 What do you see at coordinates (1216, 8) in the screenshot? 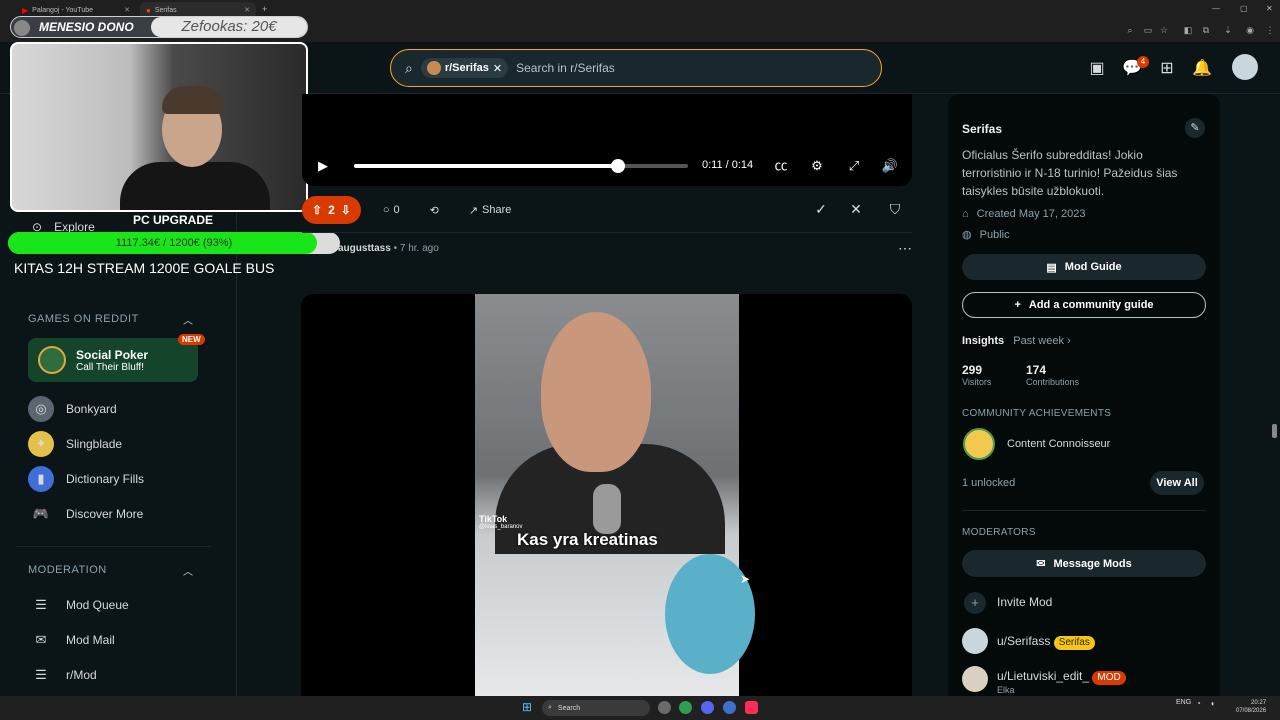
I see `minimize-icon: —` at bounding box center [1216, 8].